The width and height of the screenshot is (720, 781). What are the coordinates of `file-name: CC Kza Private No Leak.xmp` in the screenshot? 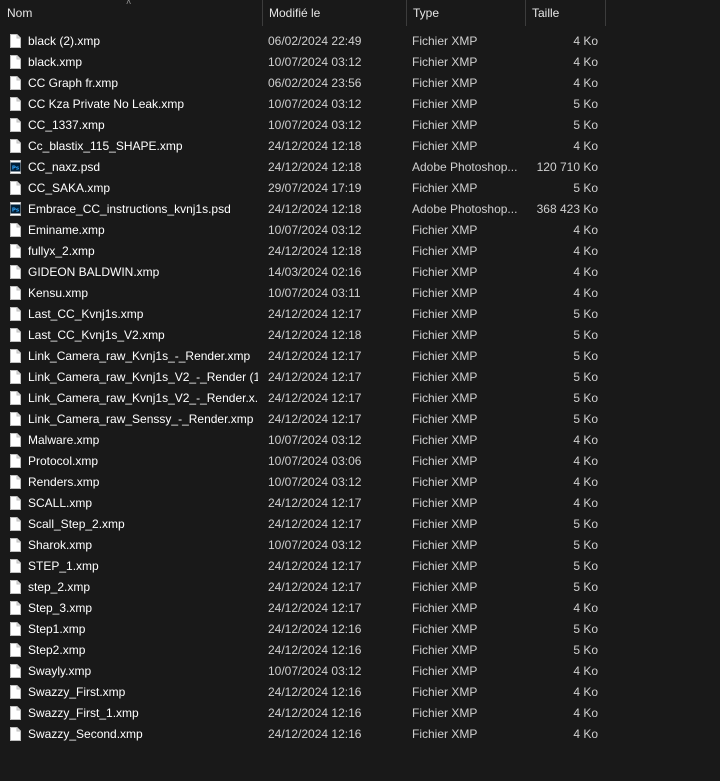 It's located at (106, 104).